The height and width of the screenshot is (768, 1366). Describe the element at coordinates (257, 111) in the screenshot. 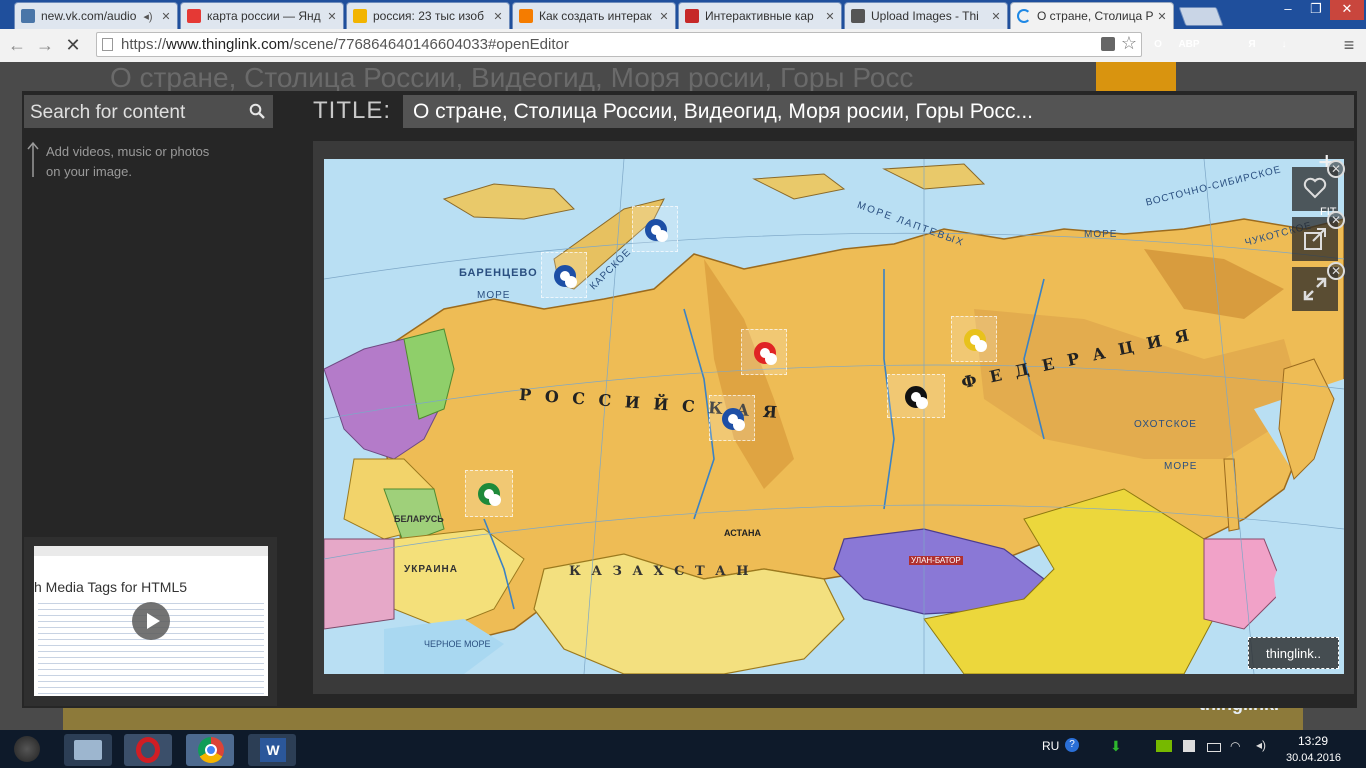

I see `search-icon` at that location.